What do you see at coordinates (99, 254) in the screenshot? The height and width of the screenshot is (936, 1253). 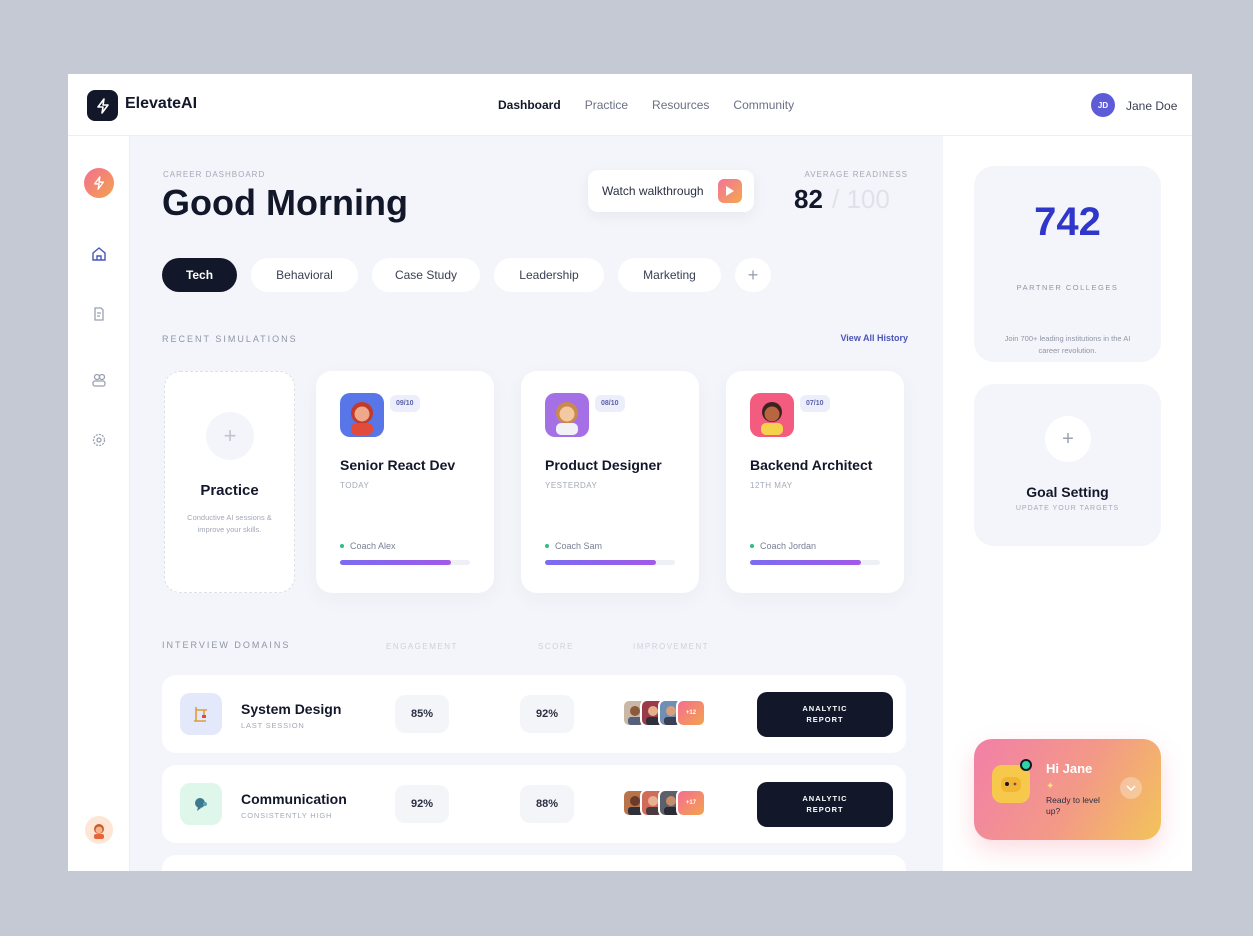 I see `home-icon` at bounding box center [99, 254].